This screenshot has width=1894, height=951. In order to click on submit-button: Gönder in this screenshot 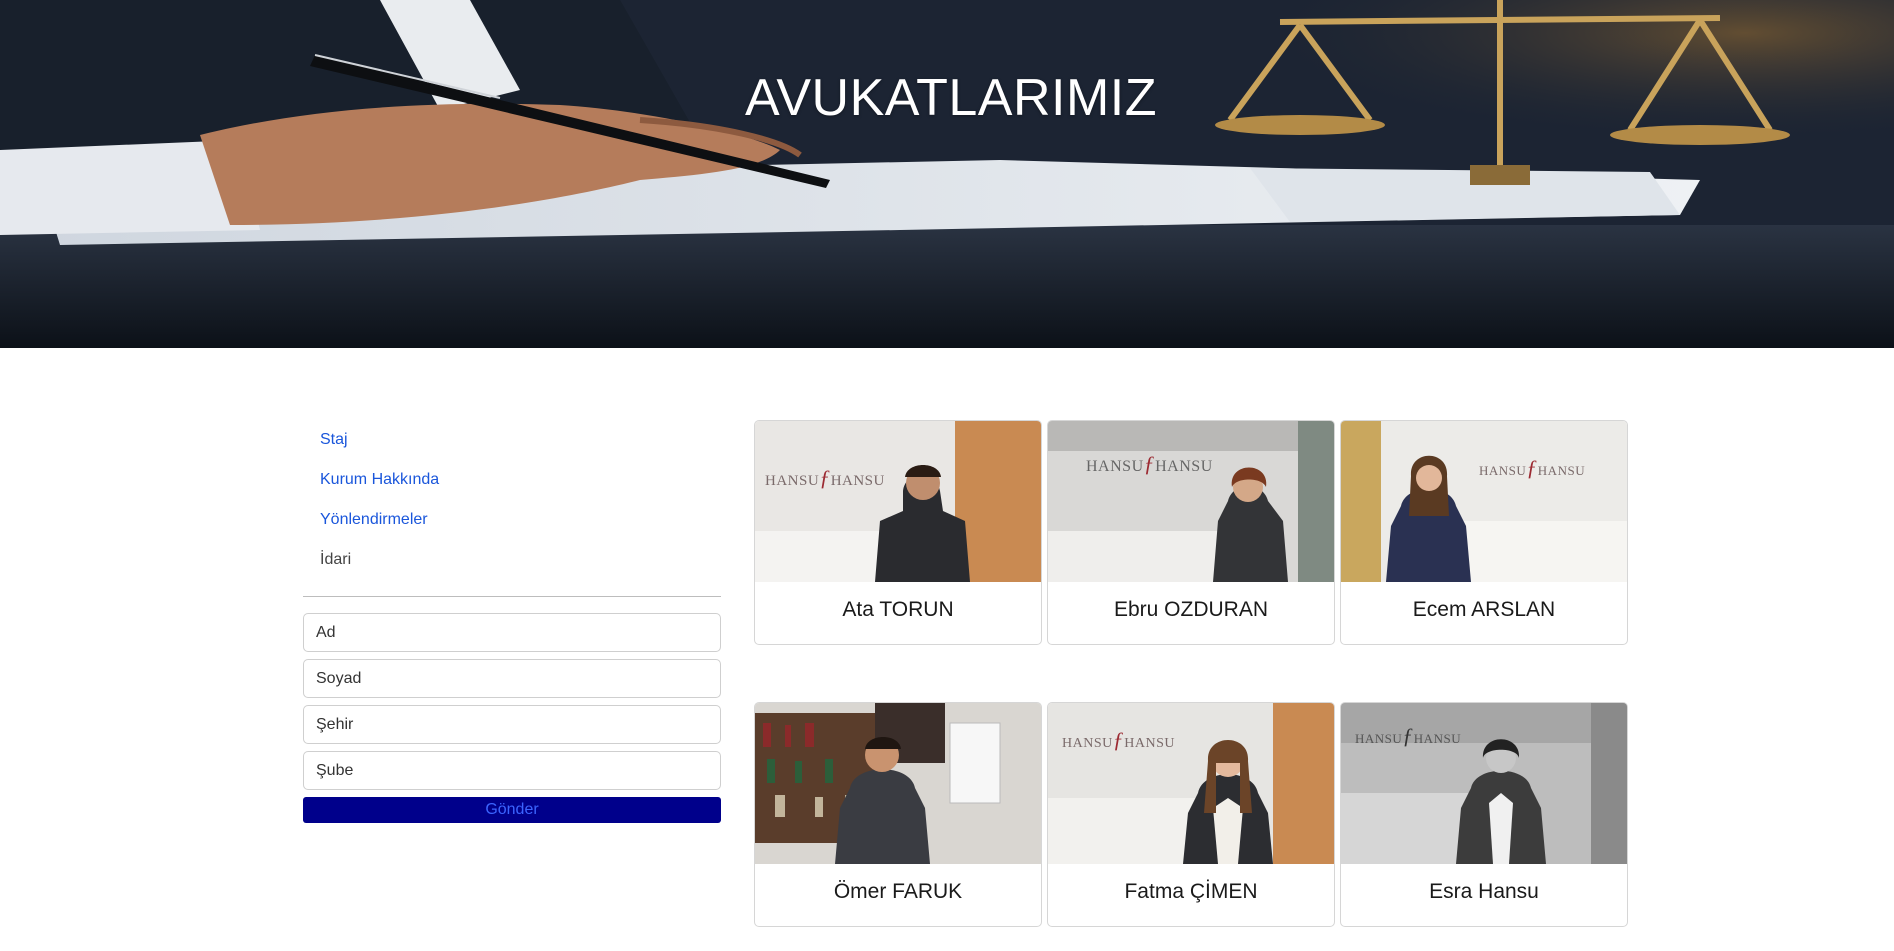, I will do `click(512, 810)`.